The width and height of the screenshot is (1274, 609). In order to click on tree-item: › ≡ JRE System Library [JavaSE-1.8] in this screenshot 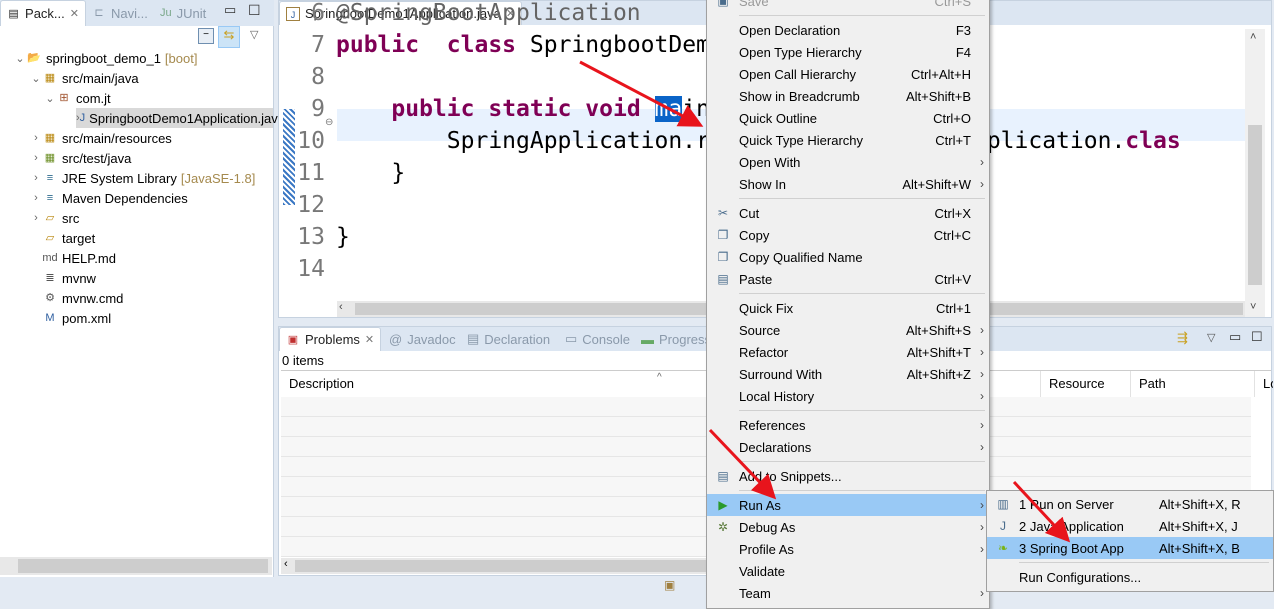, I will do `click(142, 178)`.